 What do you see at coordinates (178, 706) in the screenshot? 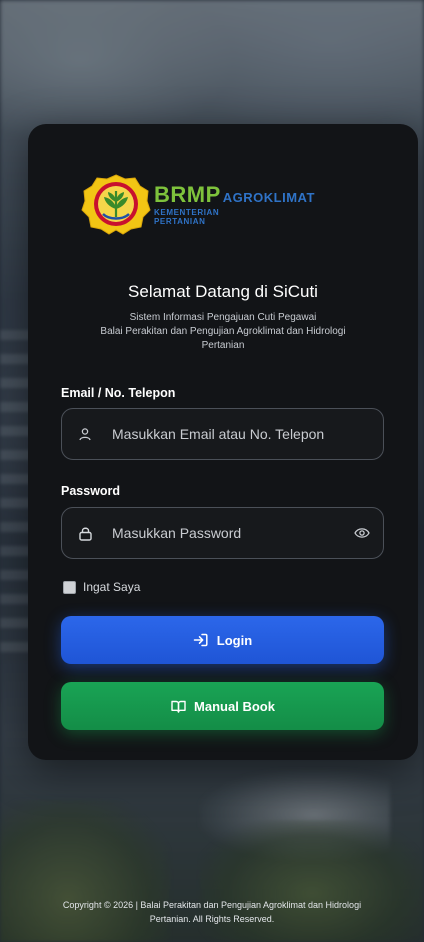
I see `book-open-icon` at bounding box center [178, 706].